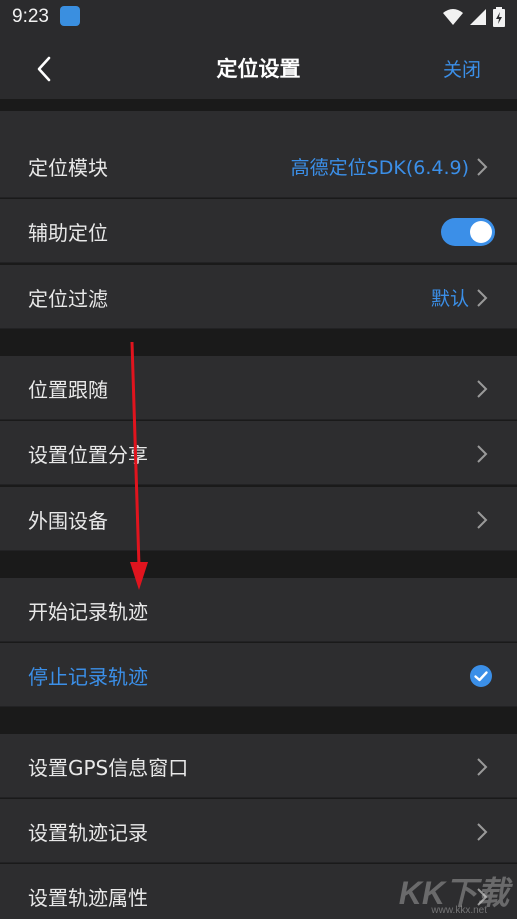  Describe the element at coordinates (481, 232) in the screenshot. I see `toggle-knob` at that location.